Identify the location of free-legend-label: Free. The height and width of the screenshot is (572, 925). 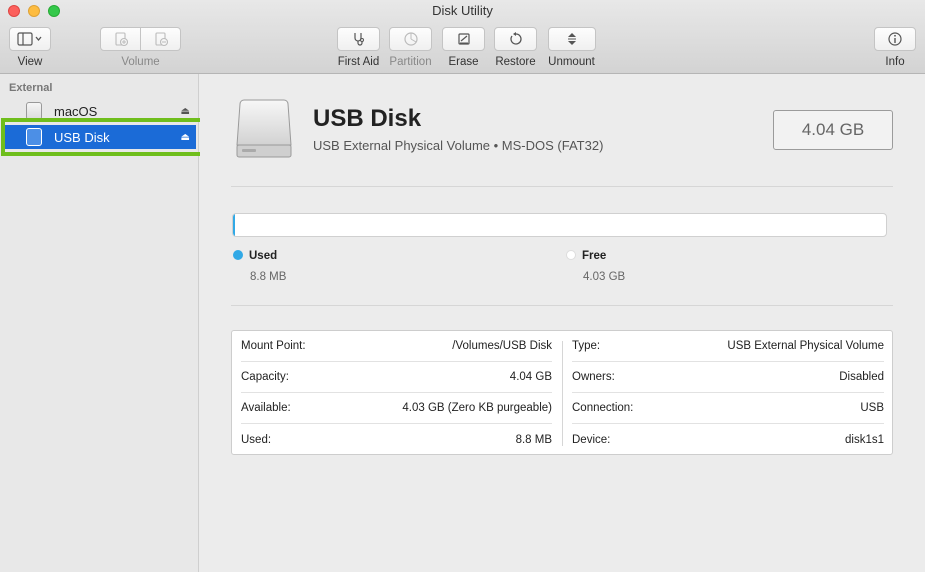
(594, 256).